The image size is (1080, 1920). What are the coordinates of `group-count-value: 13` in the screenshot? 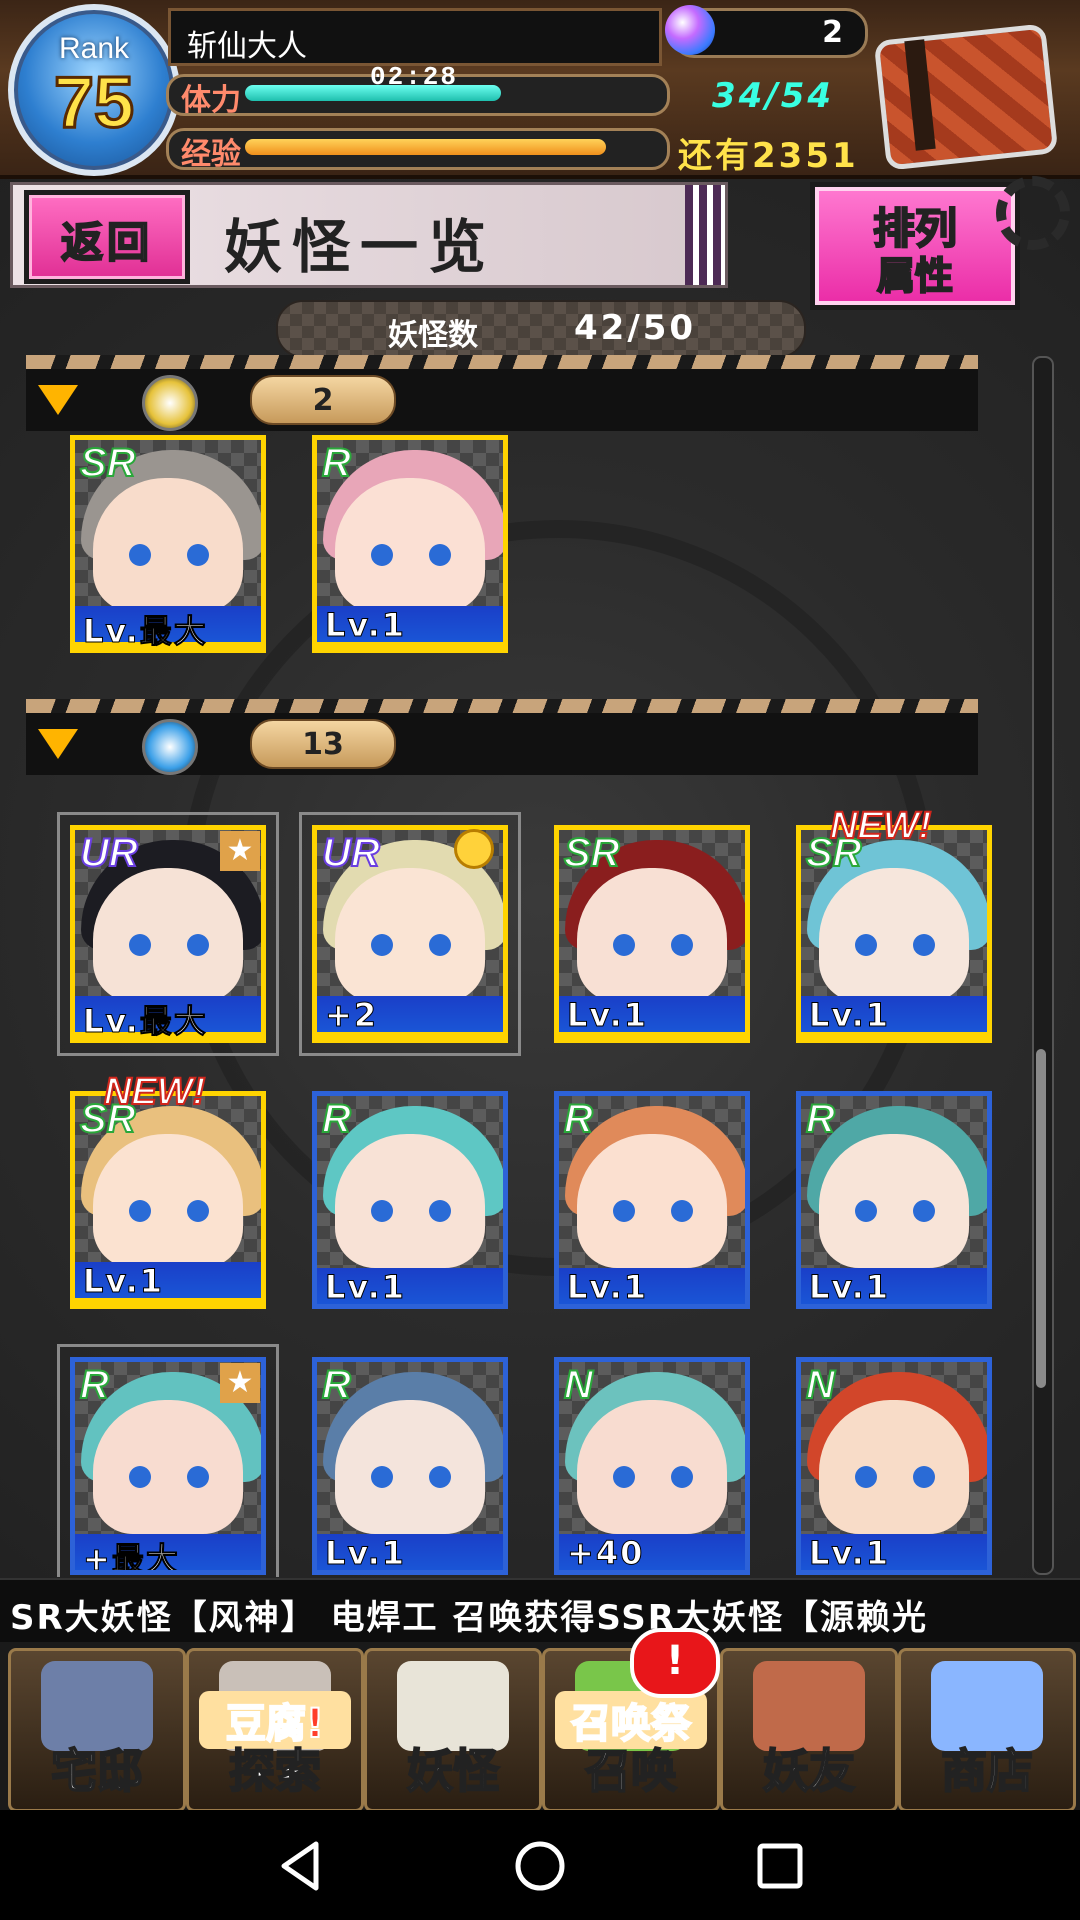 It's located at (323, 744).